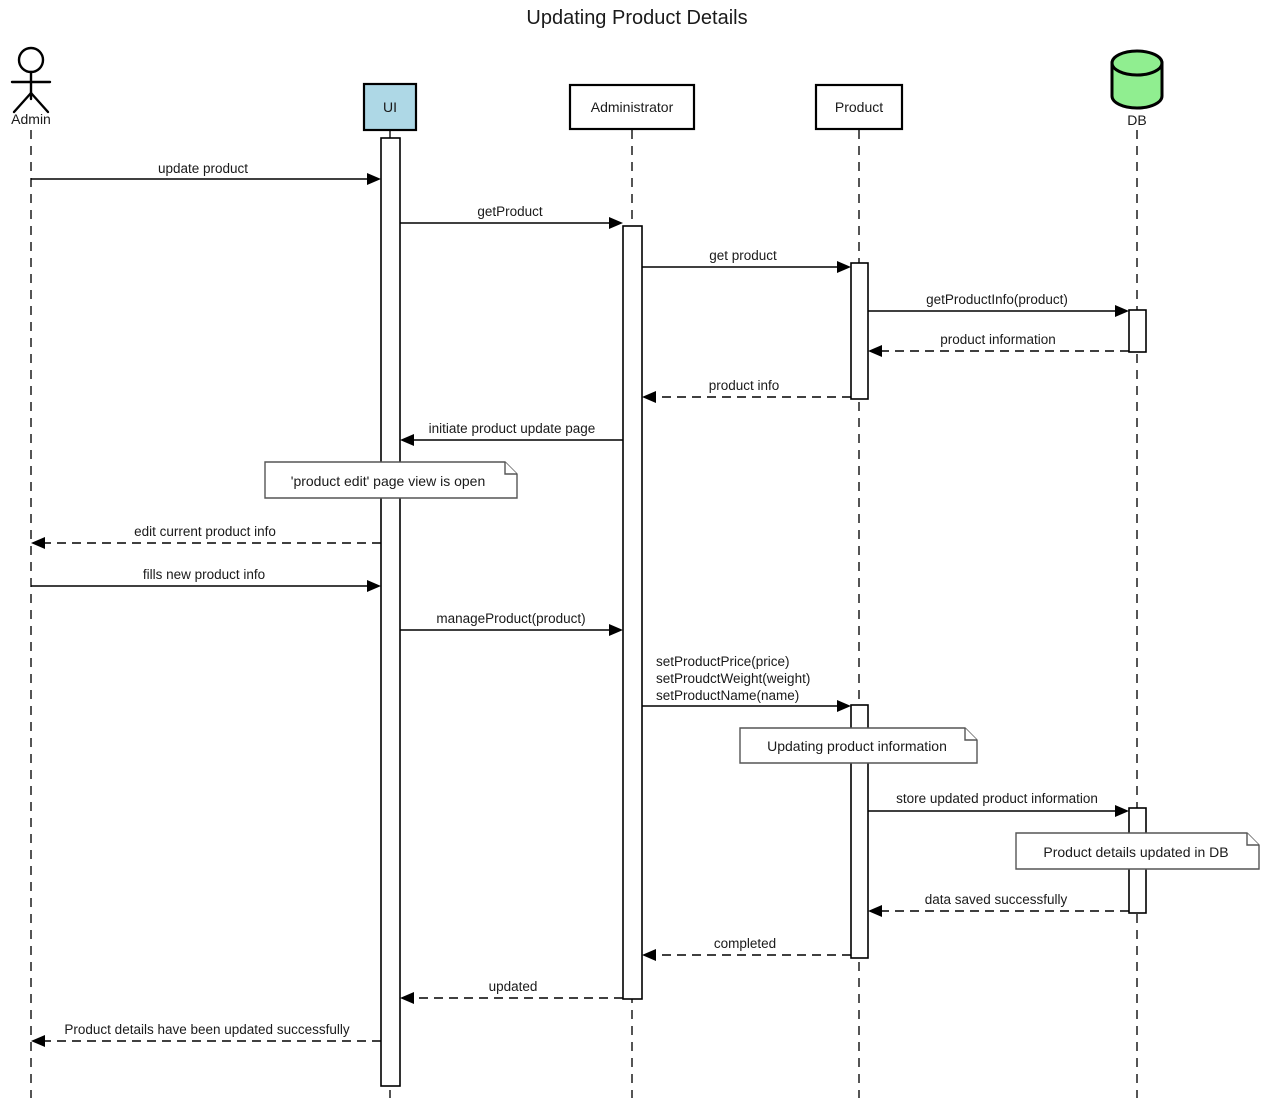 The height and width of the screenshot is (1098, 1273). I want to click on message-label: manageProduct(product), so click(510, 618).